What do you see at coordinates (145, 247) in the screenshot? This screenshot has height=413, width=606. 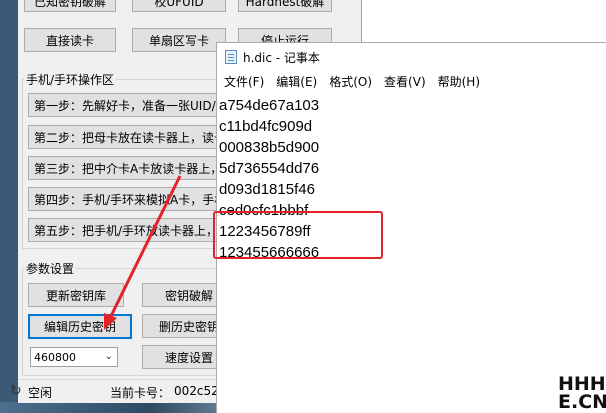 I see `arrow-shaft` at bounding box center [145, 247].